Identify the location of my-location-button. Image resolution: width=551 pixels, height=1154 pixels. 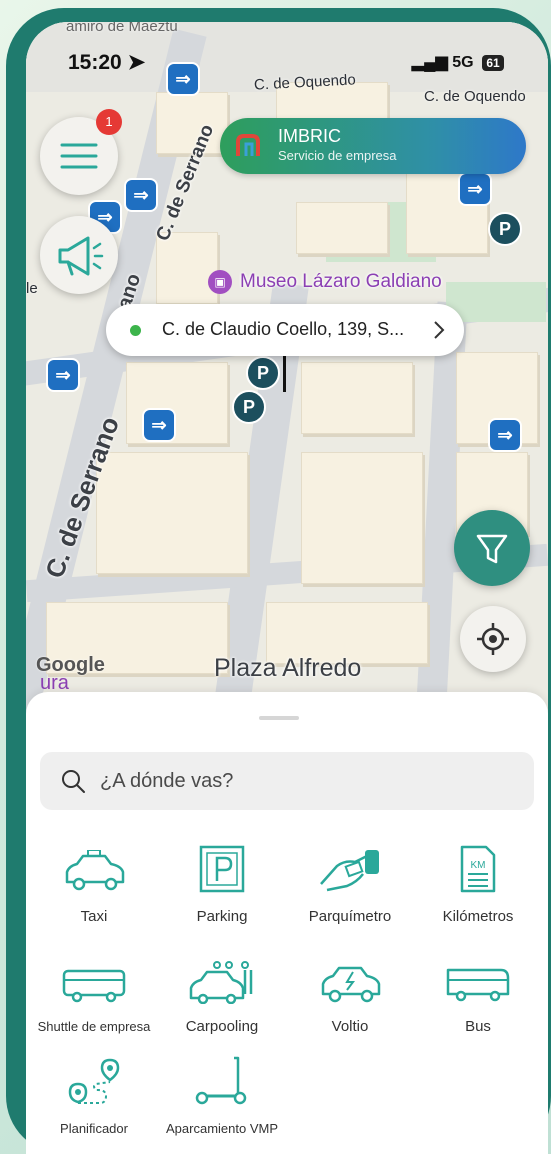
(493, 639).